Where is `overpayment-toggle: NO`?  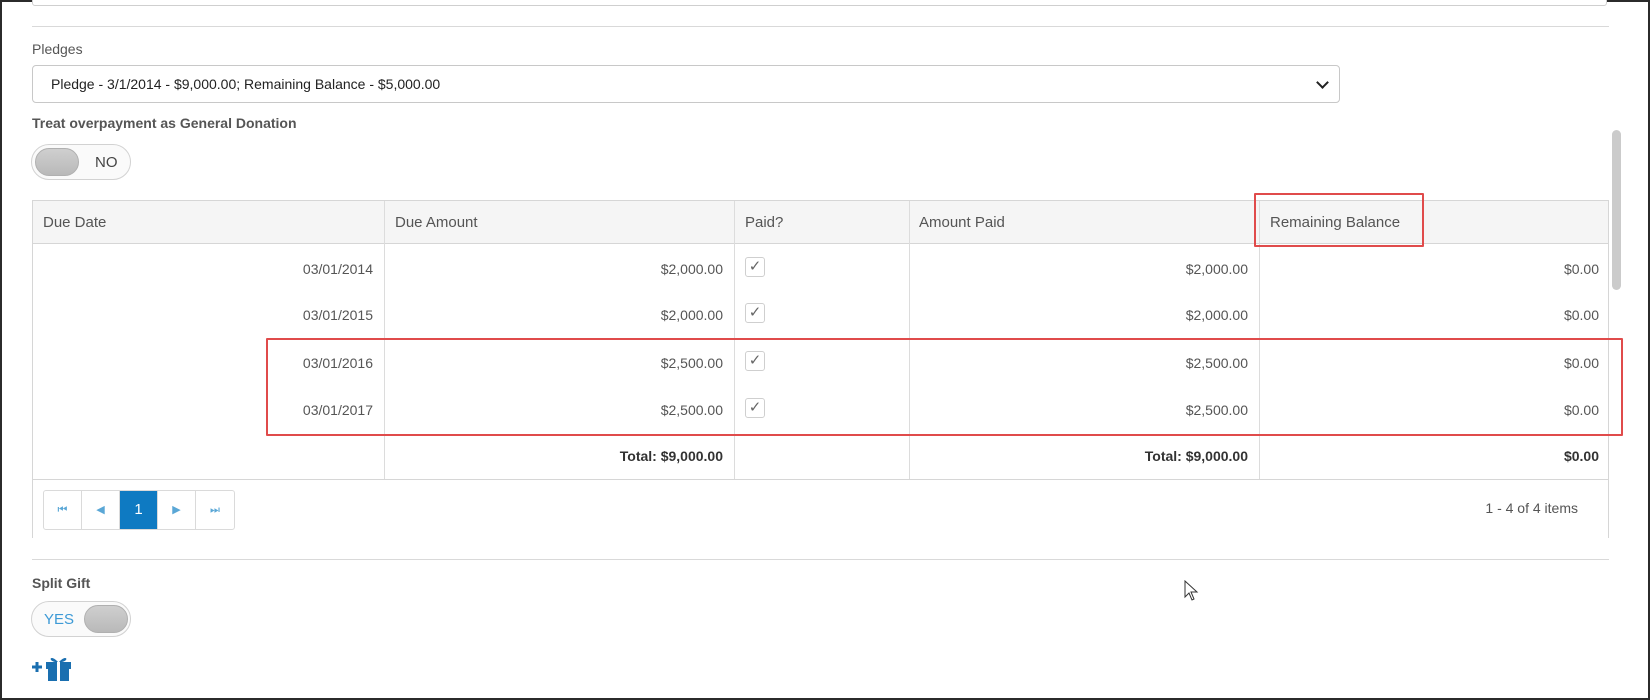
overpayment-toggle: NO is located at coordinates (81, 162).